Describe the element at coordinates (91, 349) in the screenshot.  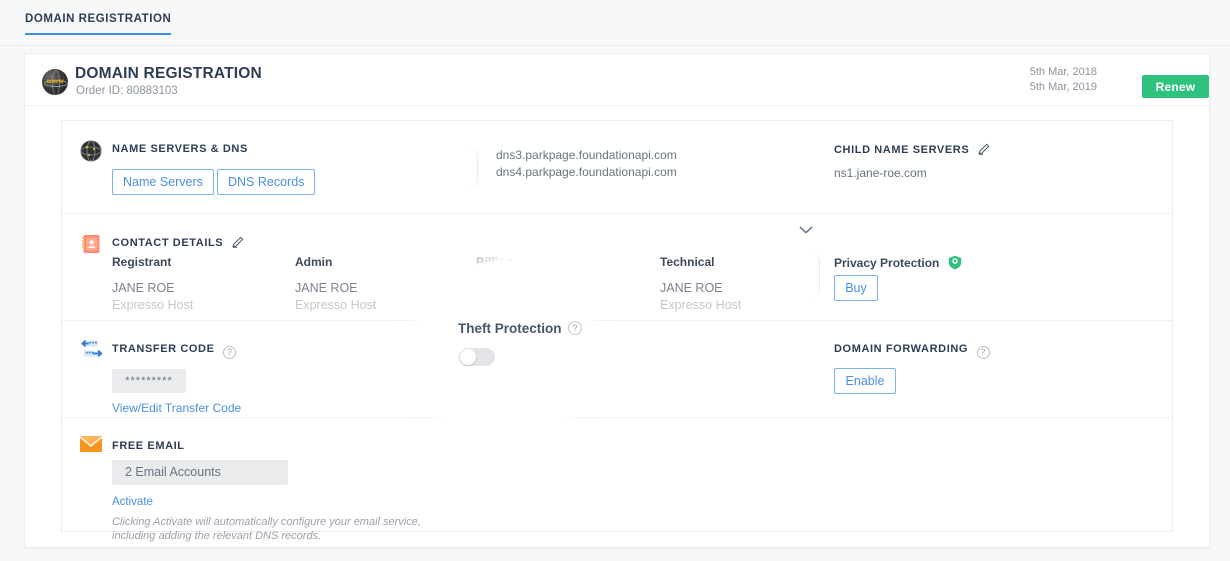
I see `transfer-arrows-icon` at that location.